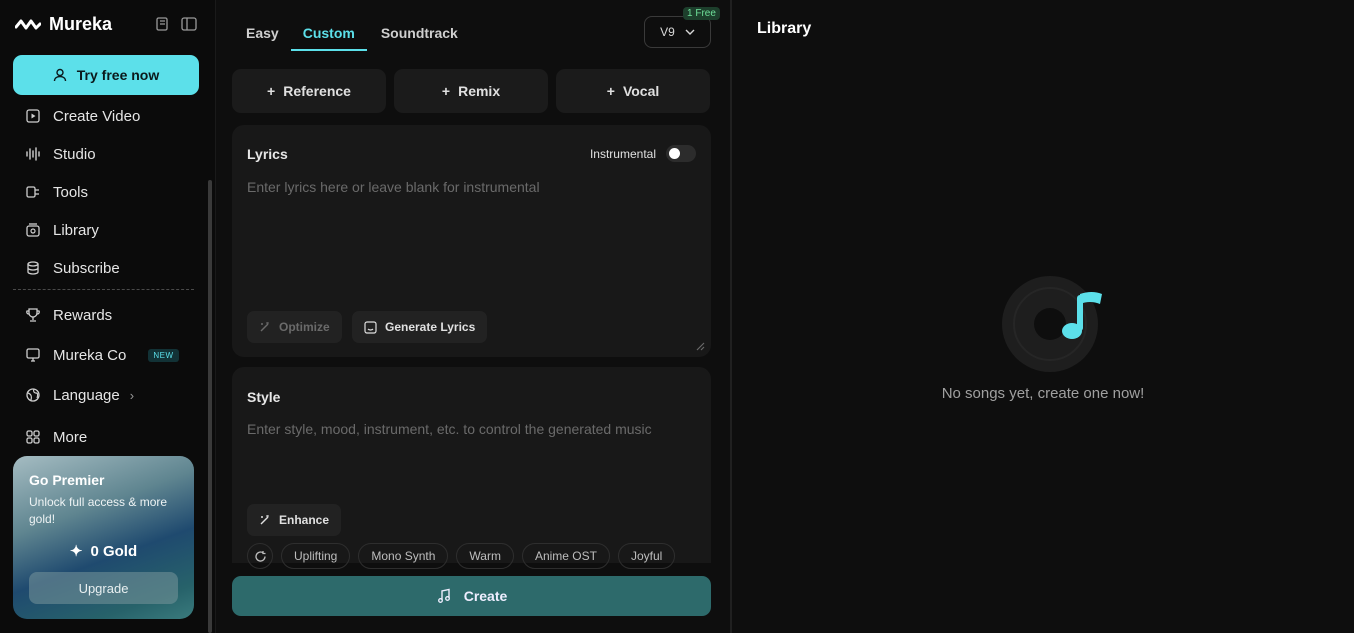  I want to click on tab-custom: Custom, so click(328, 37).